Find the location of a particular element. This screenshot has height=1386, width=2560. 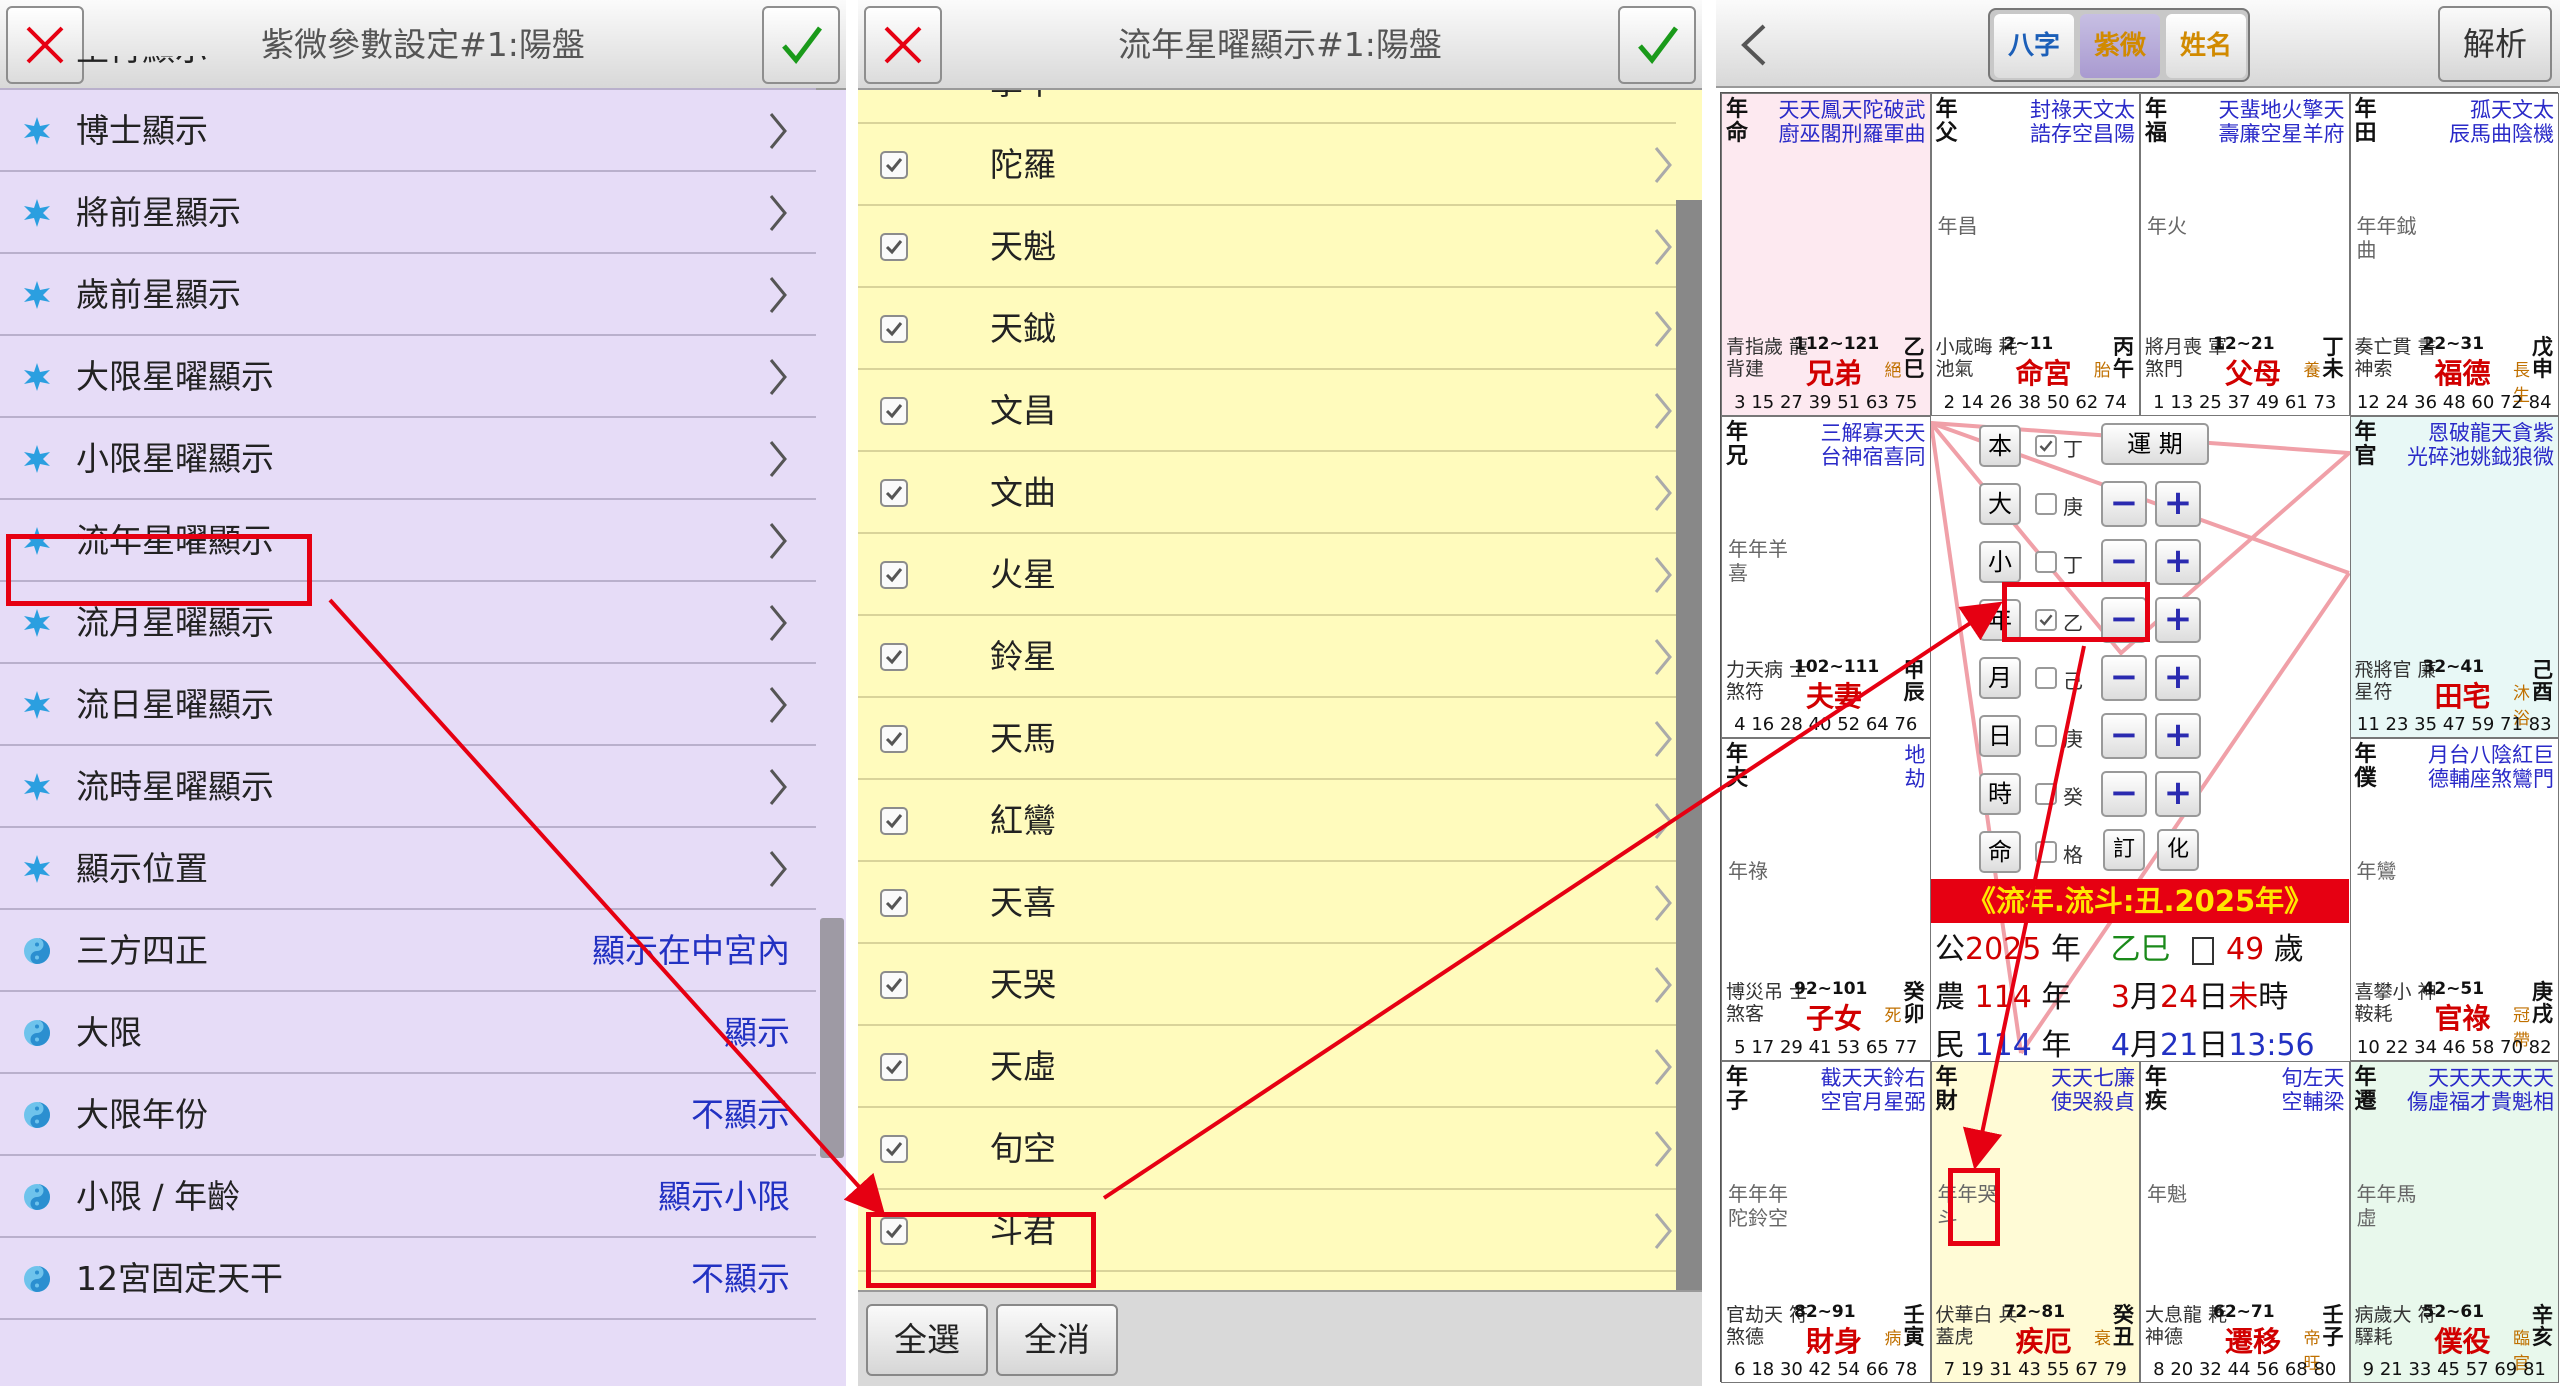

period-button: 月 is located at coordinates (2000, 678).